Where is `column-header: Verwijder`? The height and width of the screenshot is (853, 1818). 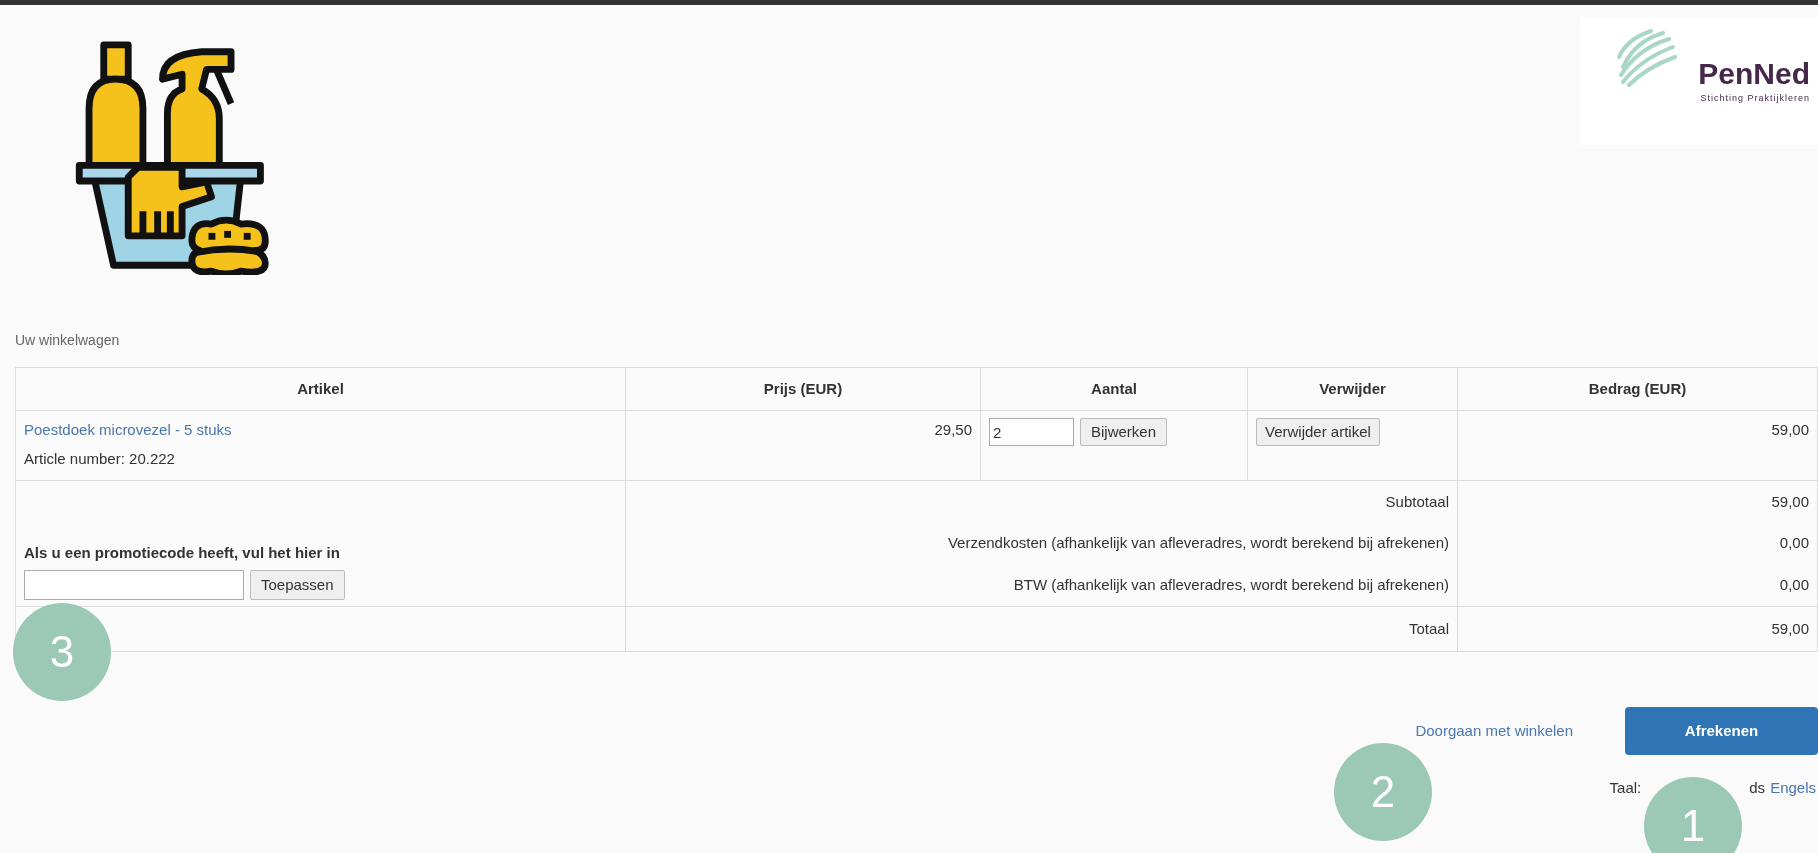 column-header: Verwijder is located at coordinates (1352, 389).